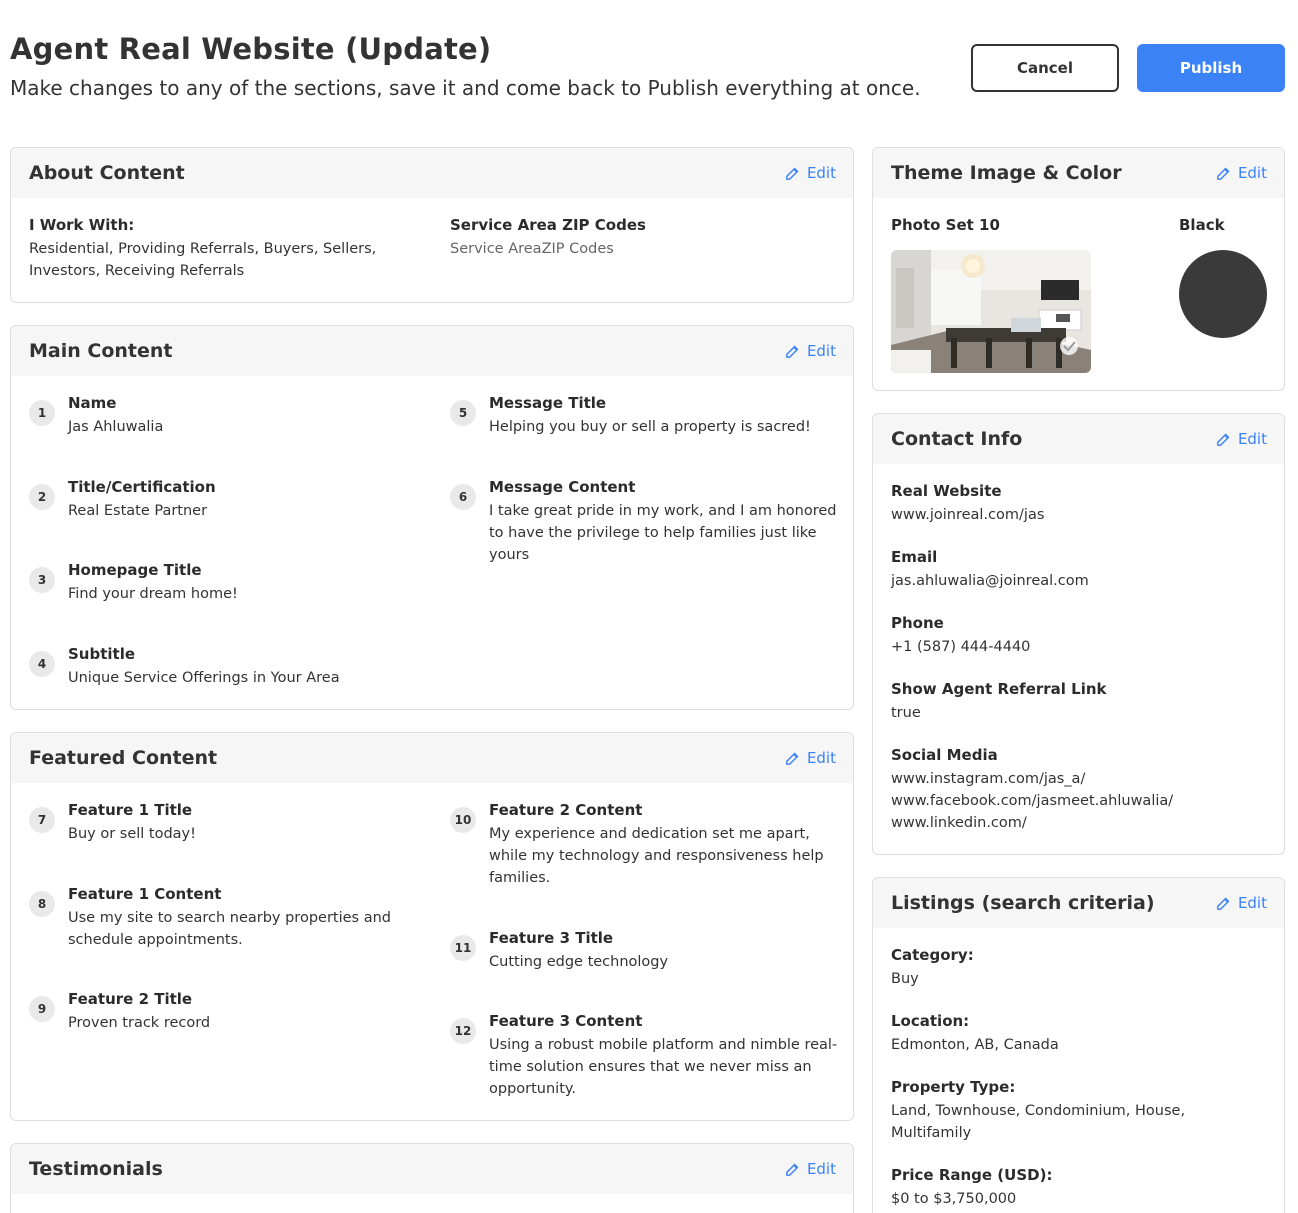  I want to click on field-value: Unique Service Offerings in Your Area, so click(204, 678).